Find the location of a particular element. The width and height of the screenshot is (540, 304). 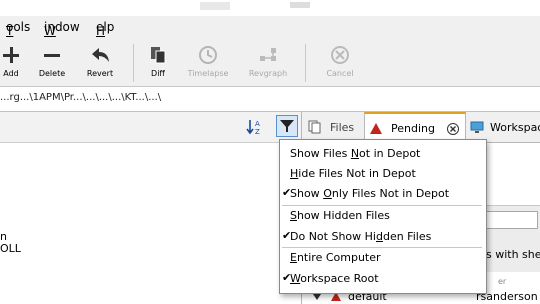

cancel-button: Cancel is located at coordinates (340, 61).